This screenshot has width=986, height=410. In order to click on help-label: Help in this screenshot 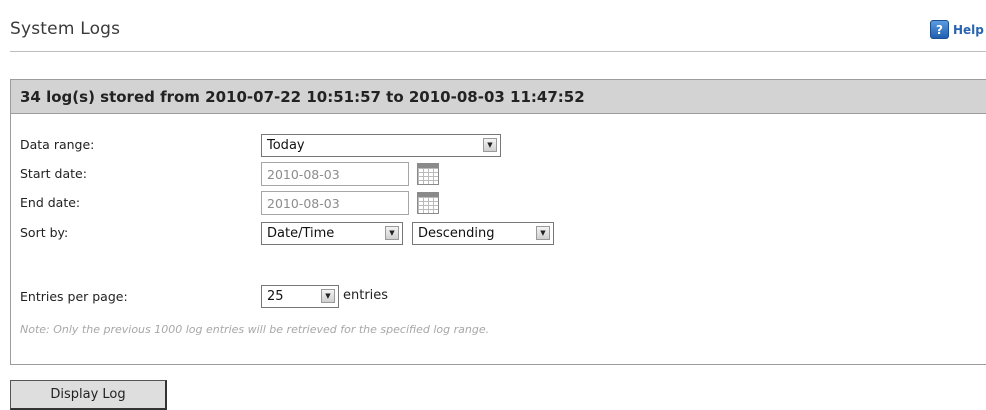, I will do `click(968, 30)`.